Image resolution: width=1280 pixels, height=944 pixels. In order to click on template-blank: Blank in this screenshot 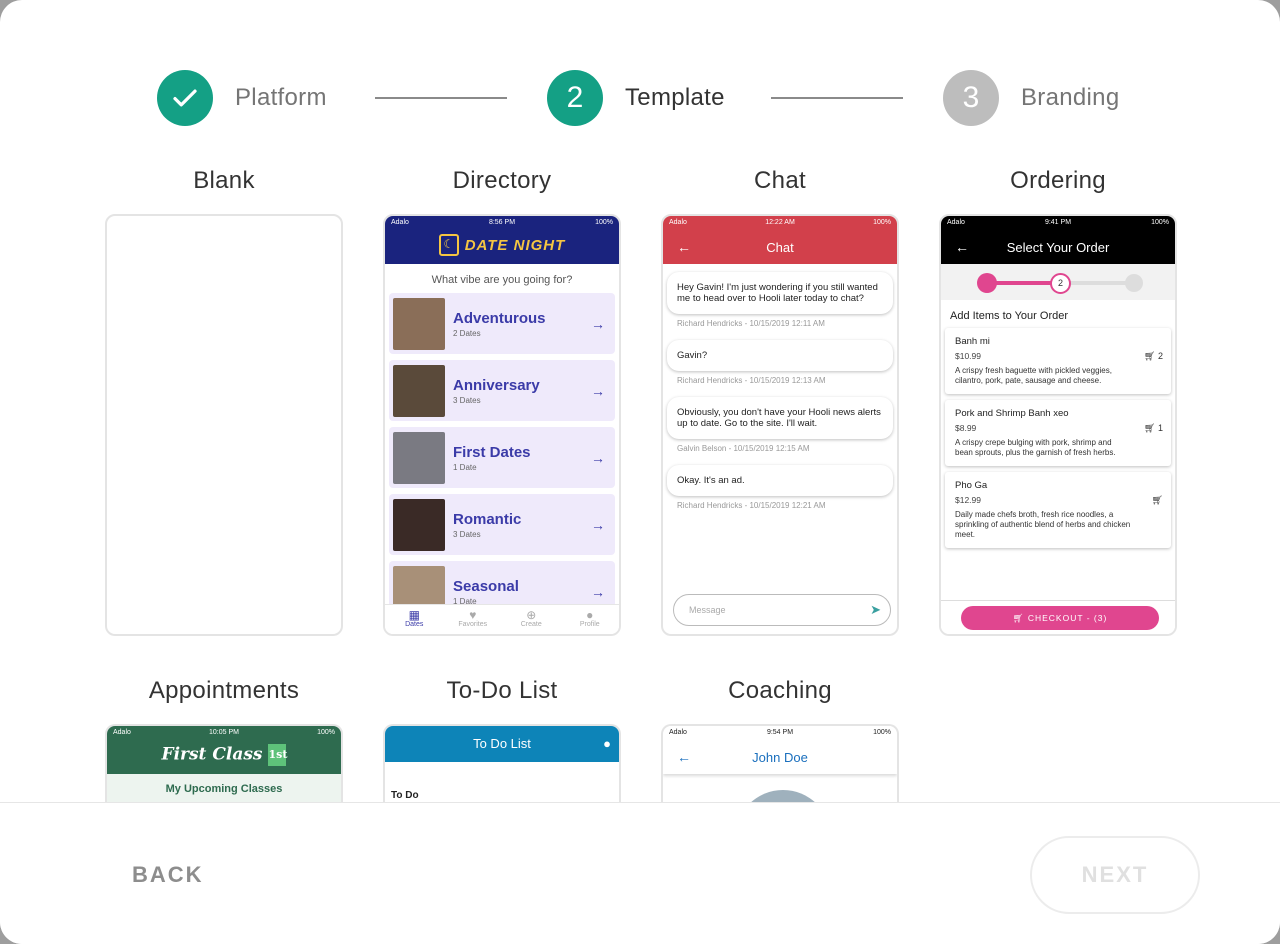, I will do `click(224, 401)`.